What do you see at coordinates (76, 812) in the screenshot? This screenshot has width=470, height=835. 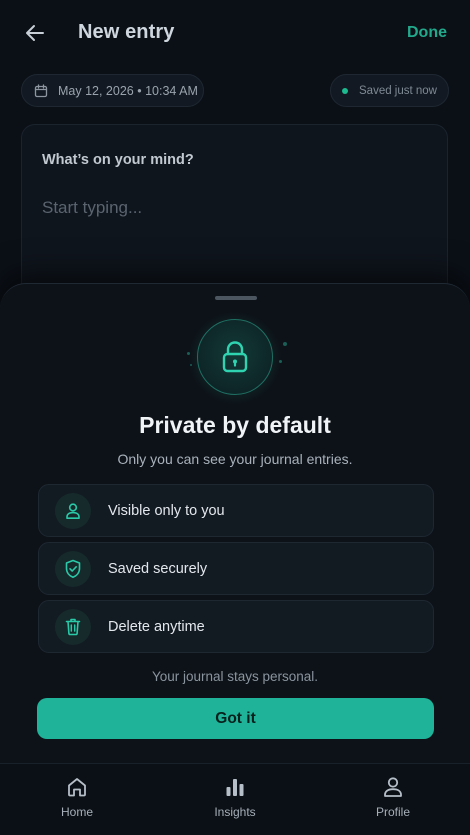 I see `nav-label-home: Home` at bounding box center [76, 812].